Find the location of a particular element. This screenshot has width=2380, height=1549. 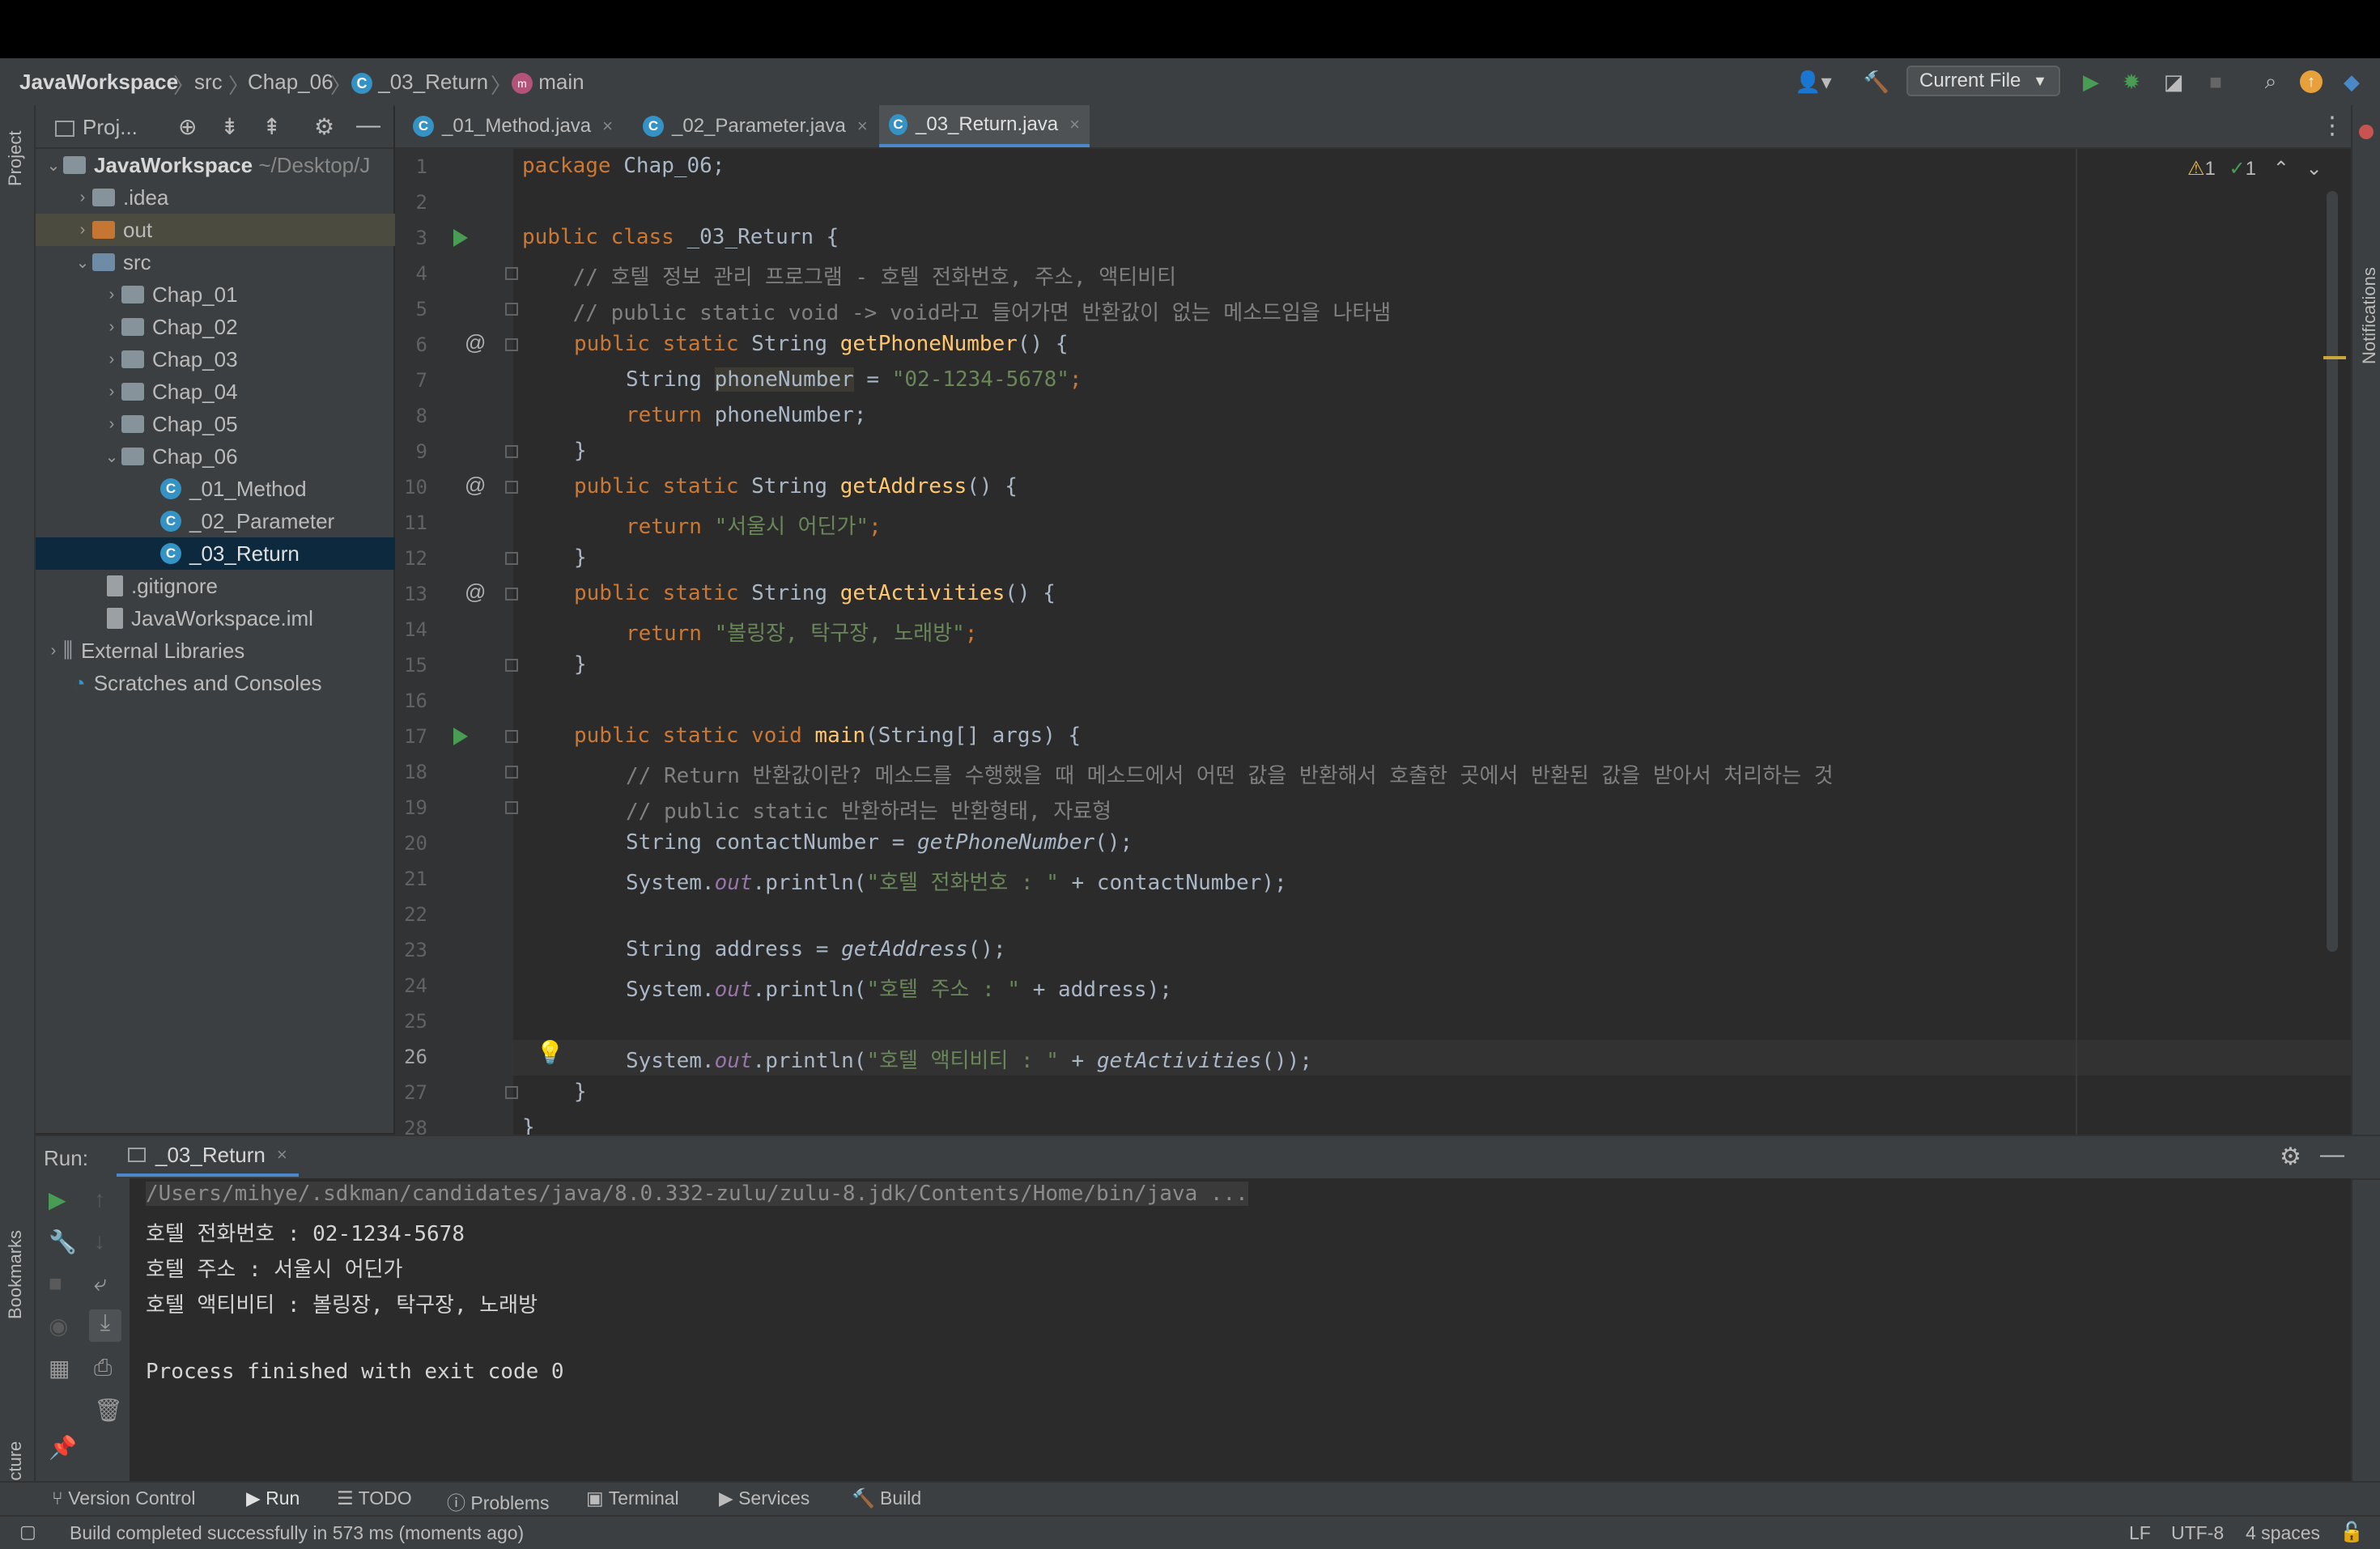

build-tool-button: 🔨 Build is located at coordinates (887, 1498).